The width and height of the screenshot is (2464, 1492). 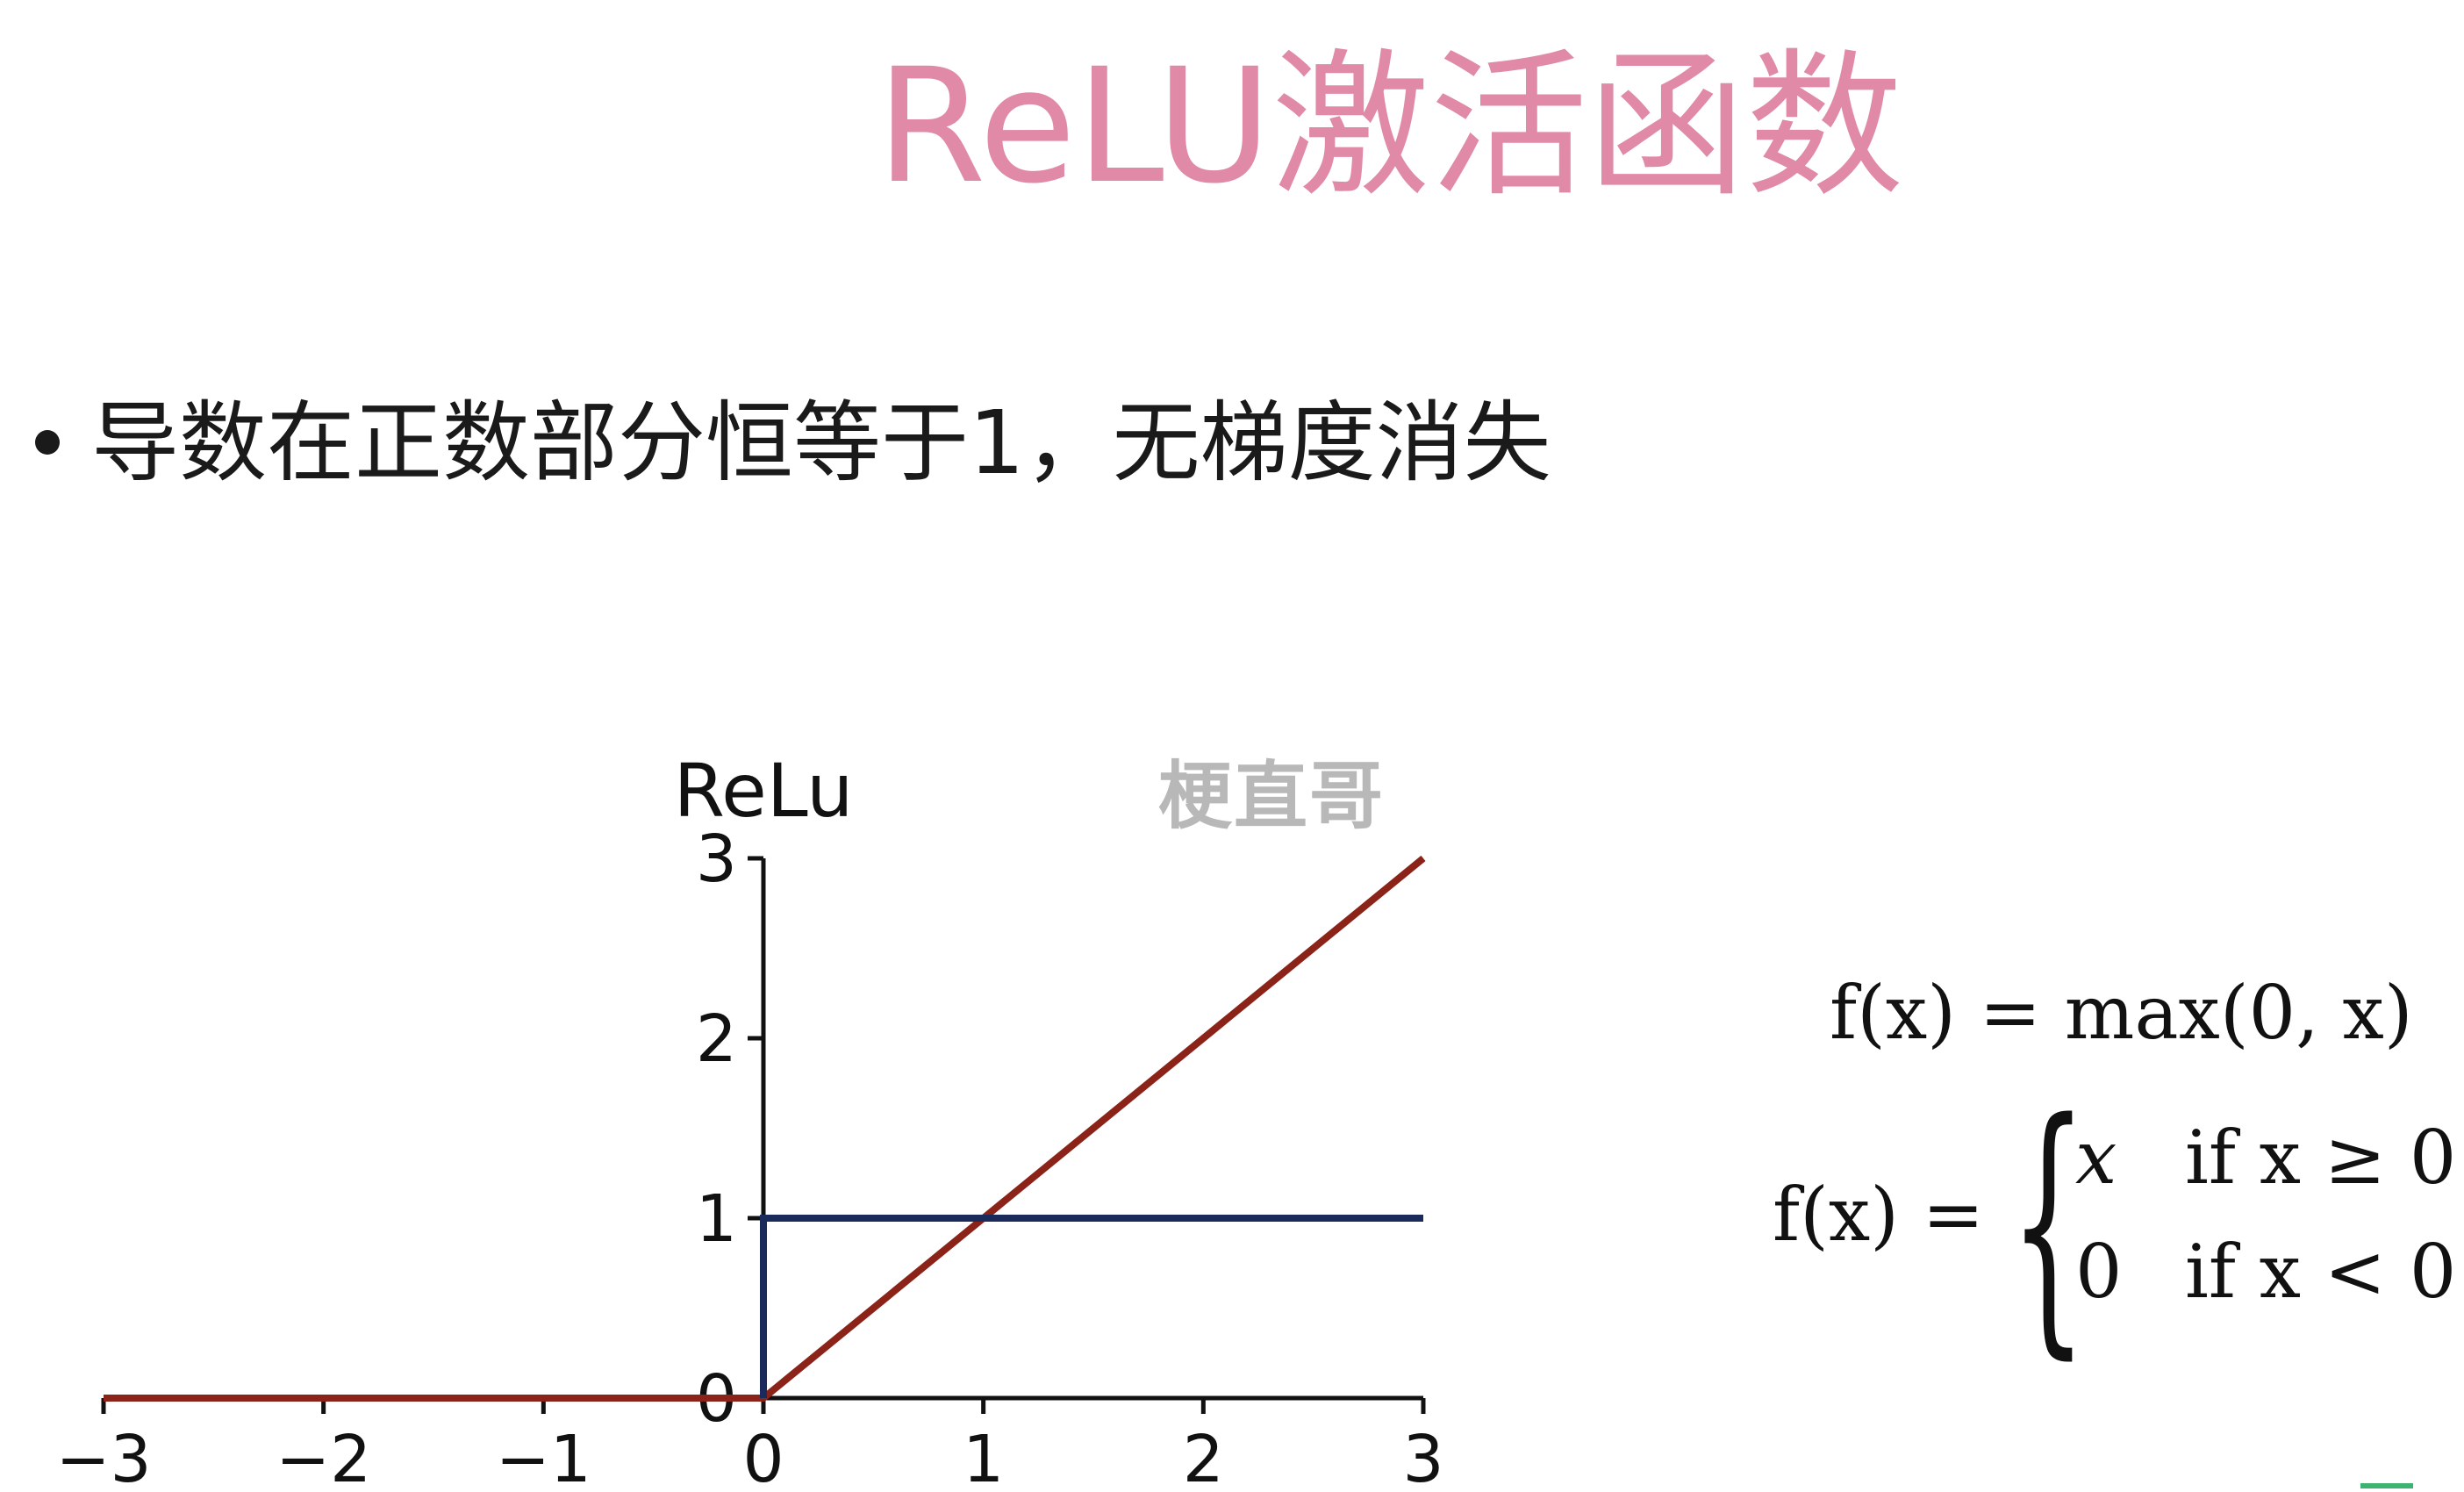 I want to click on bullet-point: 导数在正数部分恒等于1，无梯度消失, so click(x=793, y=443).